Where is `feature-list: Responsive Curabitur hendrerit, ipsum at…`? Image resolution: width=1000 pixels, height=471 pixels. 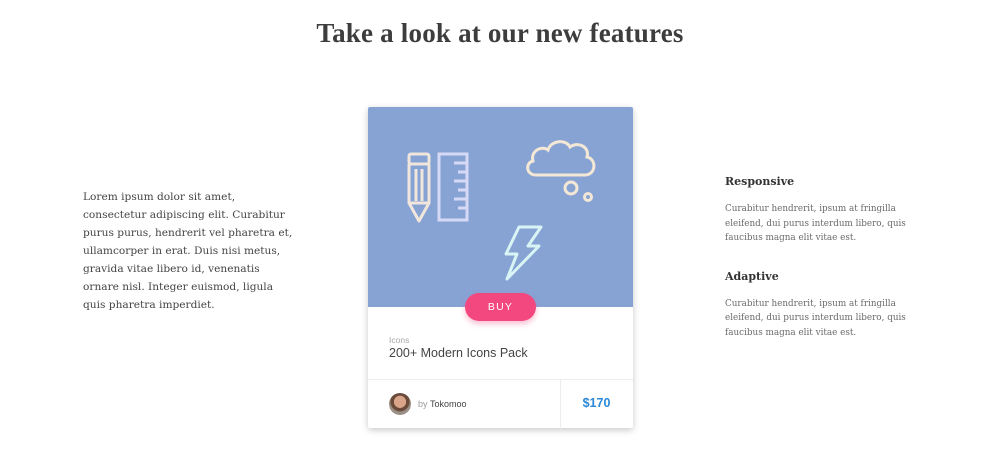
feature-list: Responsive Curabitur hendrerit, ipsum at… is located at coordinates (825, 269).